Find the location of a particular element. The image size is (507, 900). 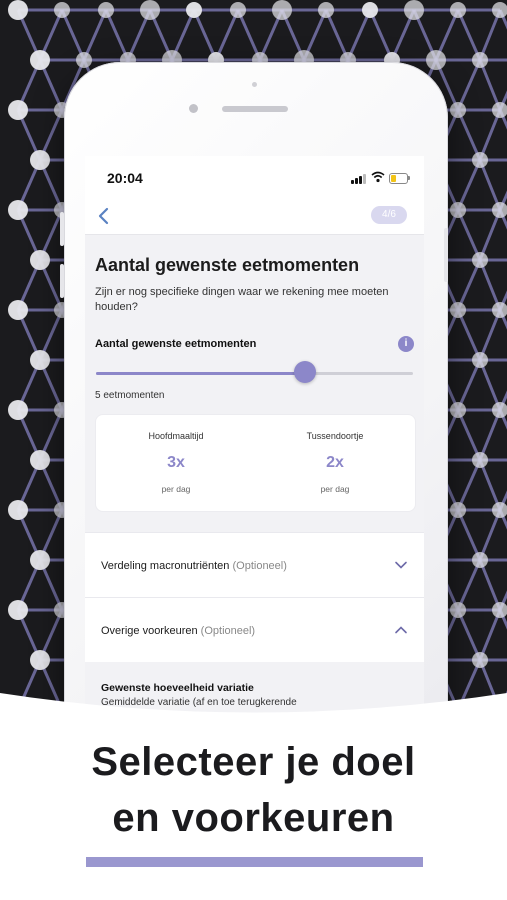

headline-line-1: Selecteer je doel is located at coordinates (253, 762).